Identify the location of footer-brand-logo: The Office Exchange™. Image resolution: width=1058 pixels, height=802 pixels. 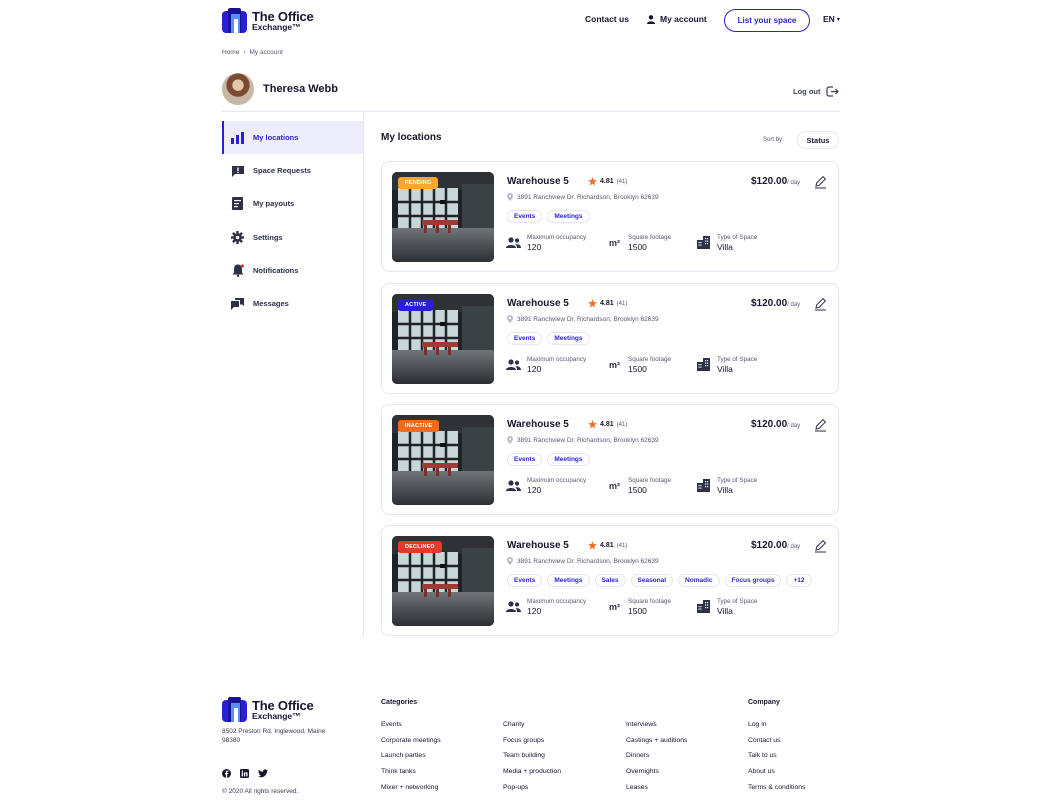
(268, 709).